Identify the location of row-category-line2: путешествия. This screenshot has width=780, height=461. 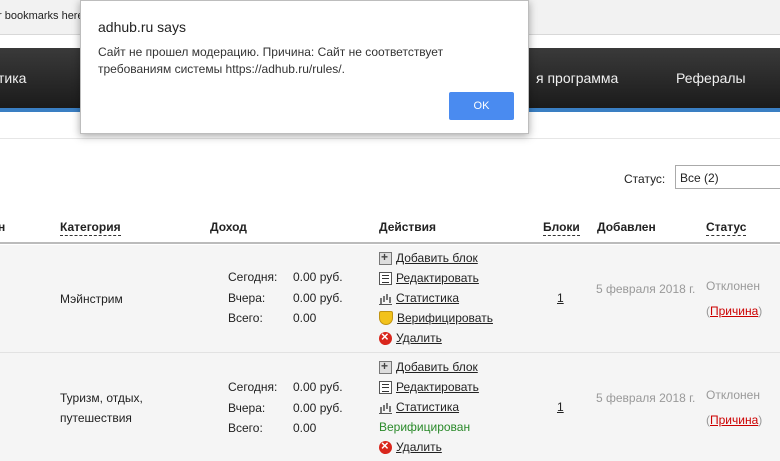
(96, 418).